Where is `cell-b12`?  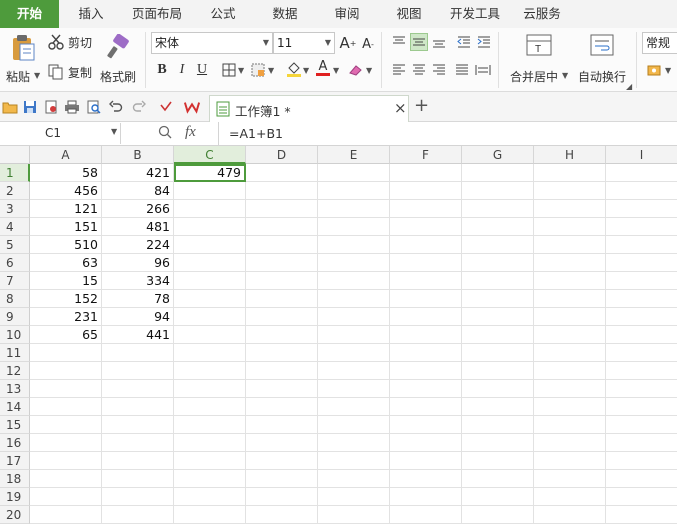
cell-b12 is located at coordinates (138, 371).